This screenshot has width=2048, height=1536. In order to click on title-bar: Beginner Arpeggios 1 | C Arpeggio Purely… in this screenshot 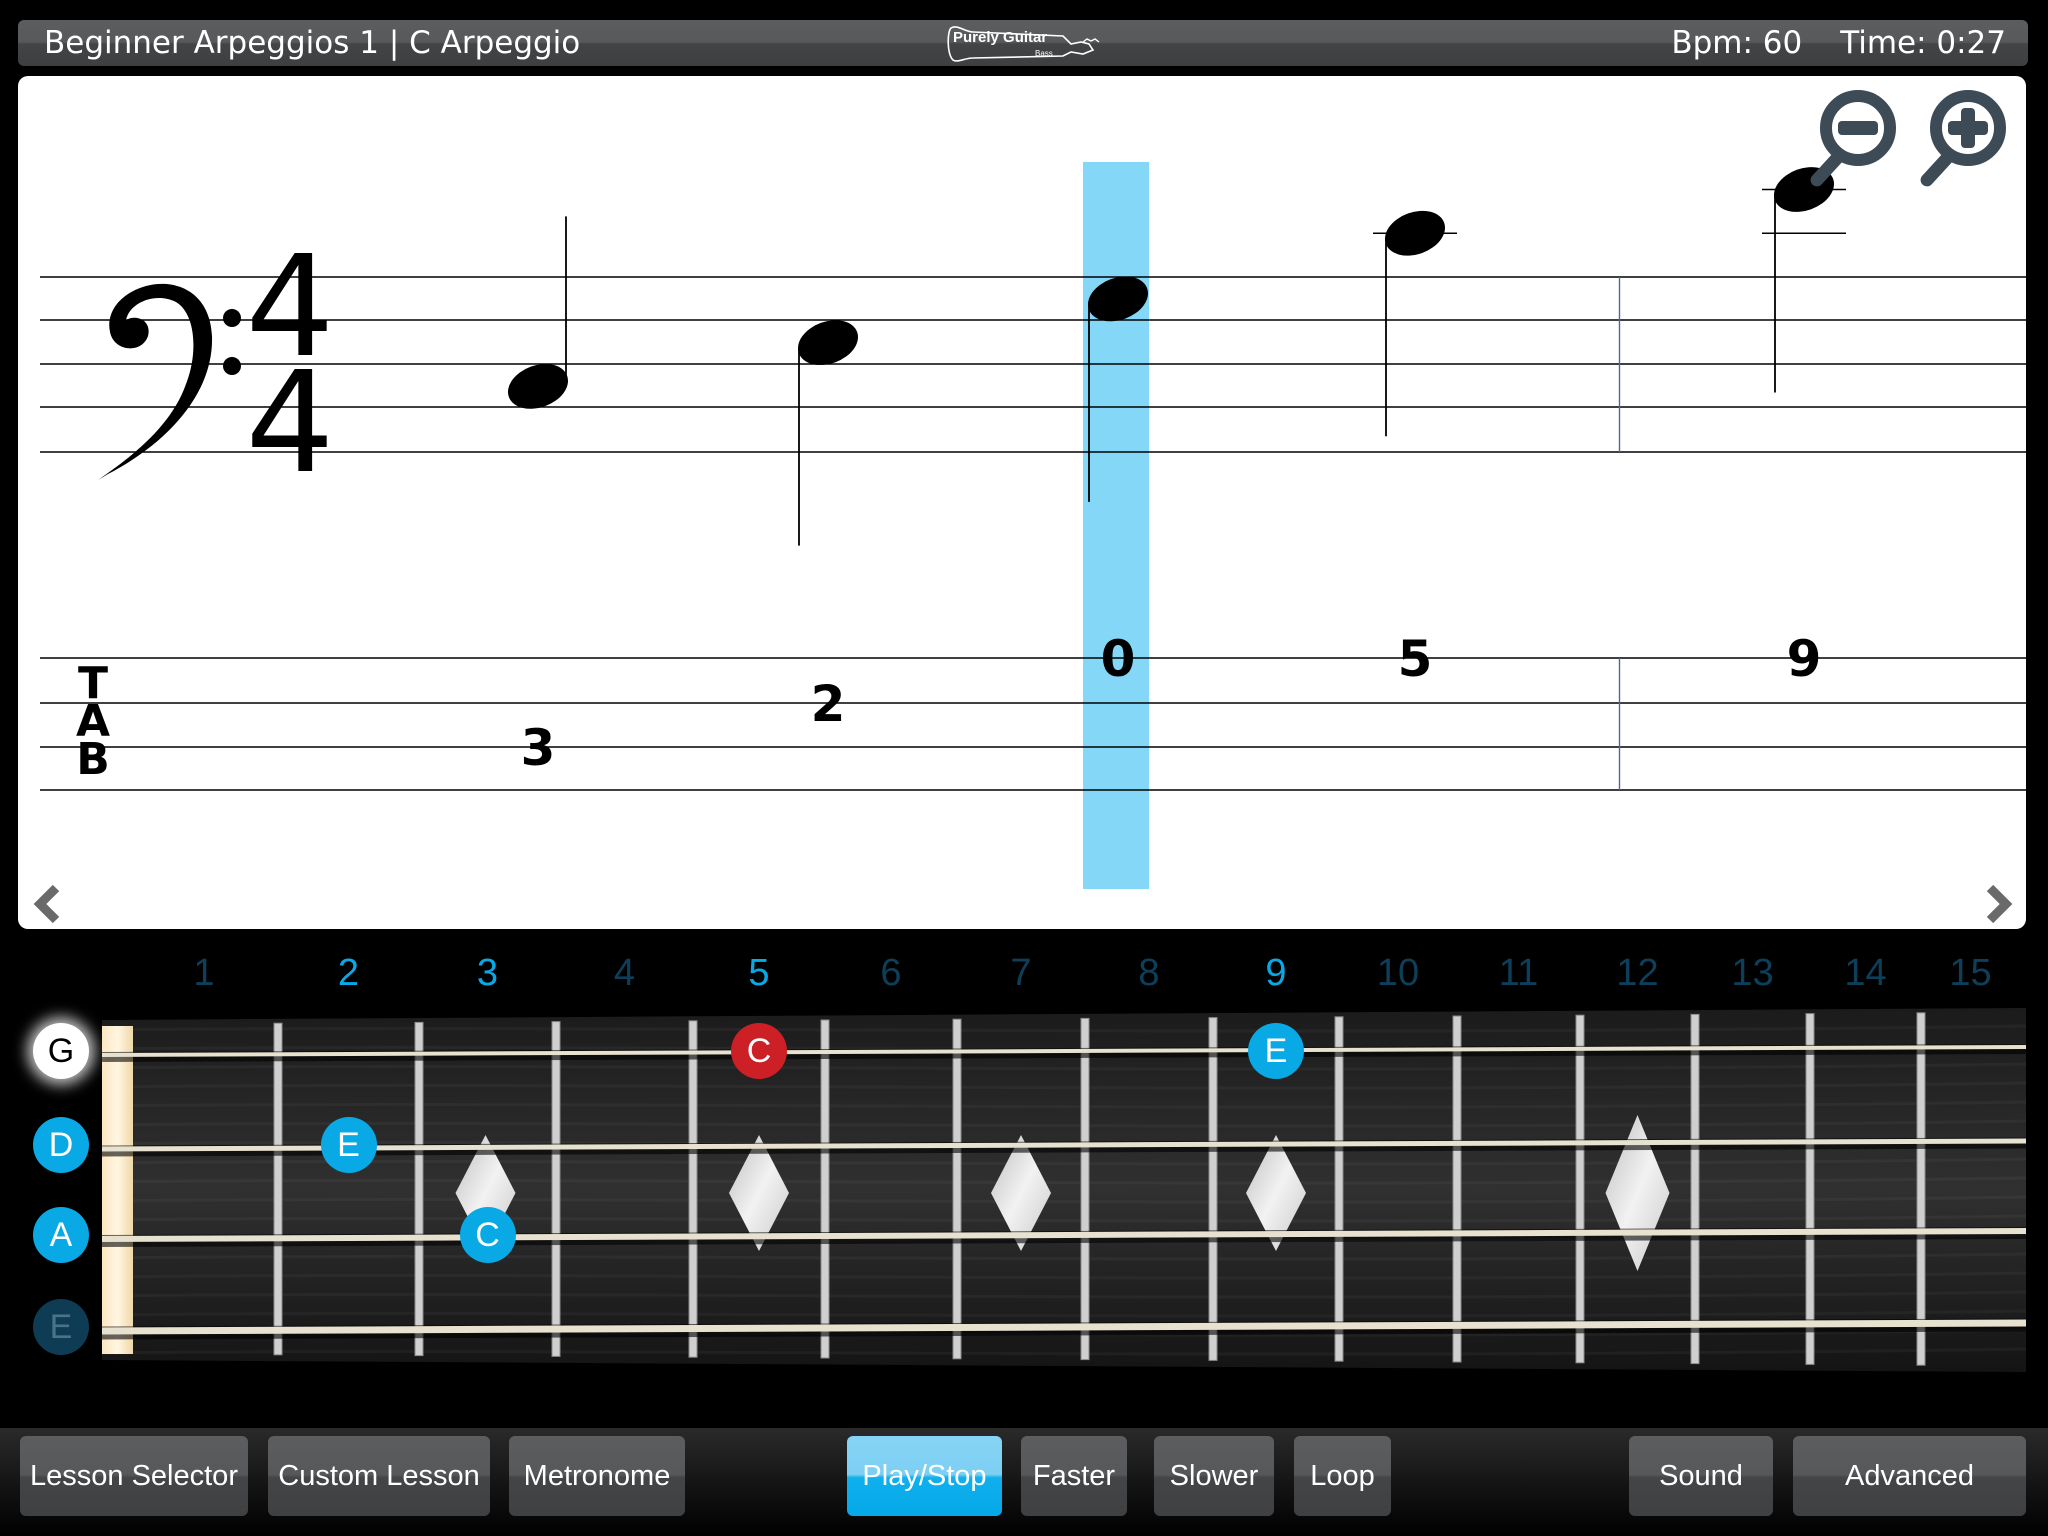, I will do `click(1023, 43)`.